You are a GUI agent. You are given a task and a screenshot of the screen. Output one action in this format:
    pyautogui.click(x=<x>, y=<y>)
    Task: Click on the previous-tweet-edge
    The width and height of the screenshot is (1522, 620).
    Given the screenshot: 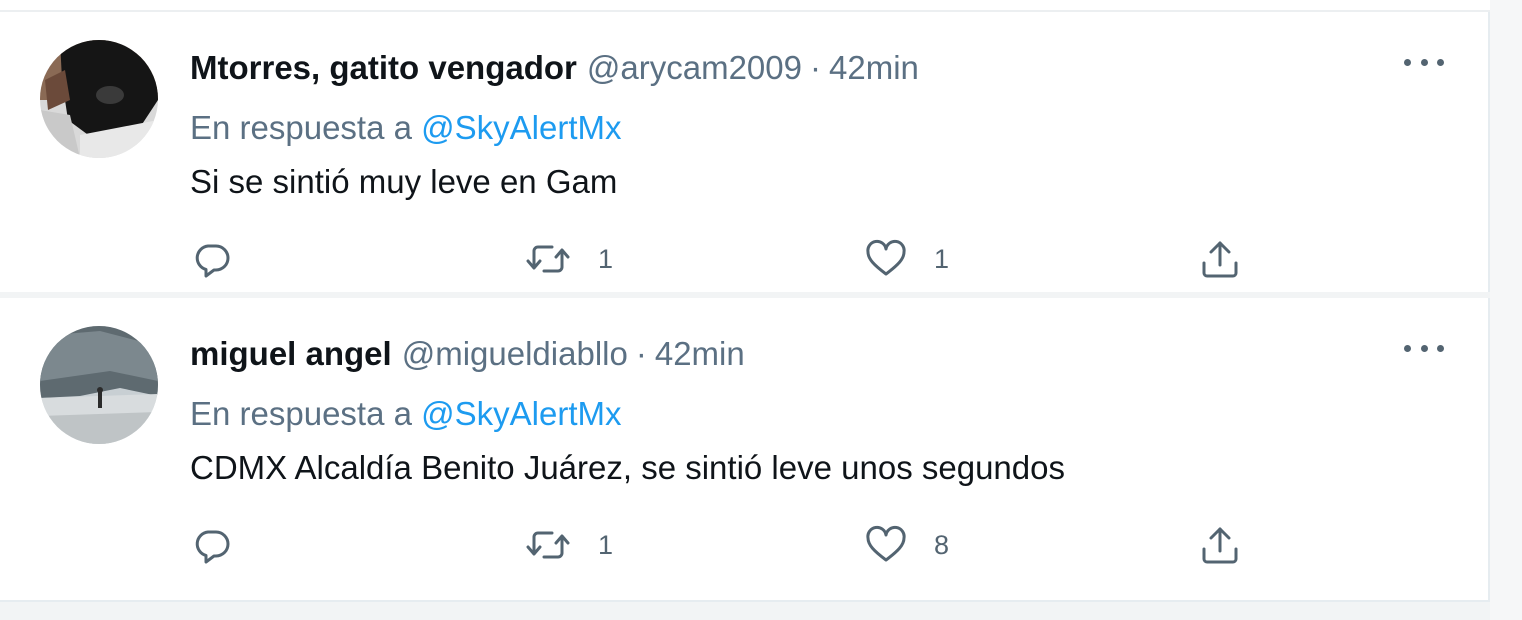 What is the action you would take?
    pyautogui.click(x=745, y=6)
    